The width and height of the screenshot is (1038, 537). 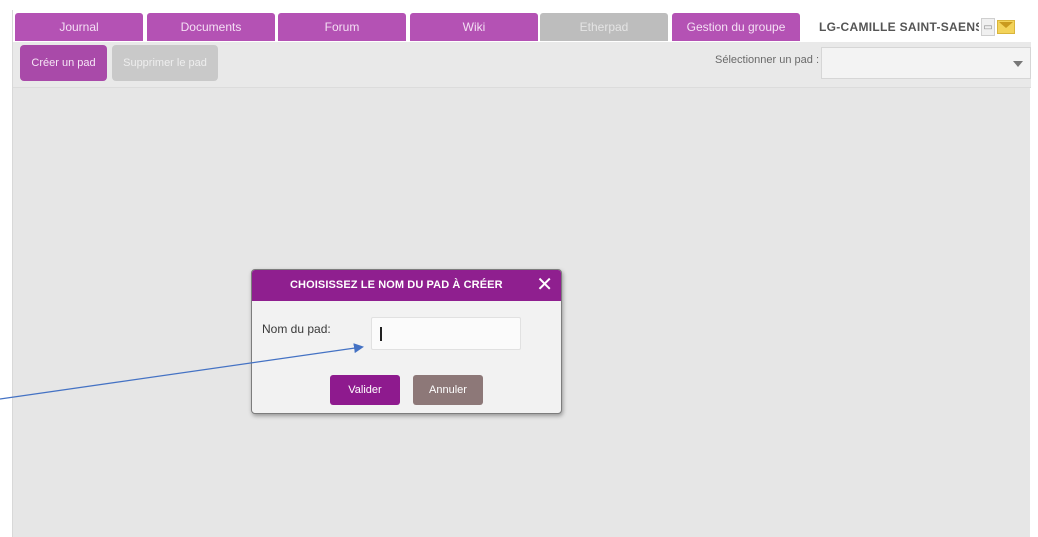 What do you see at coordinates (446, 333) in the screenshot?
I see `pad-name-input` at bounding box center [446, 333].